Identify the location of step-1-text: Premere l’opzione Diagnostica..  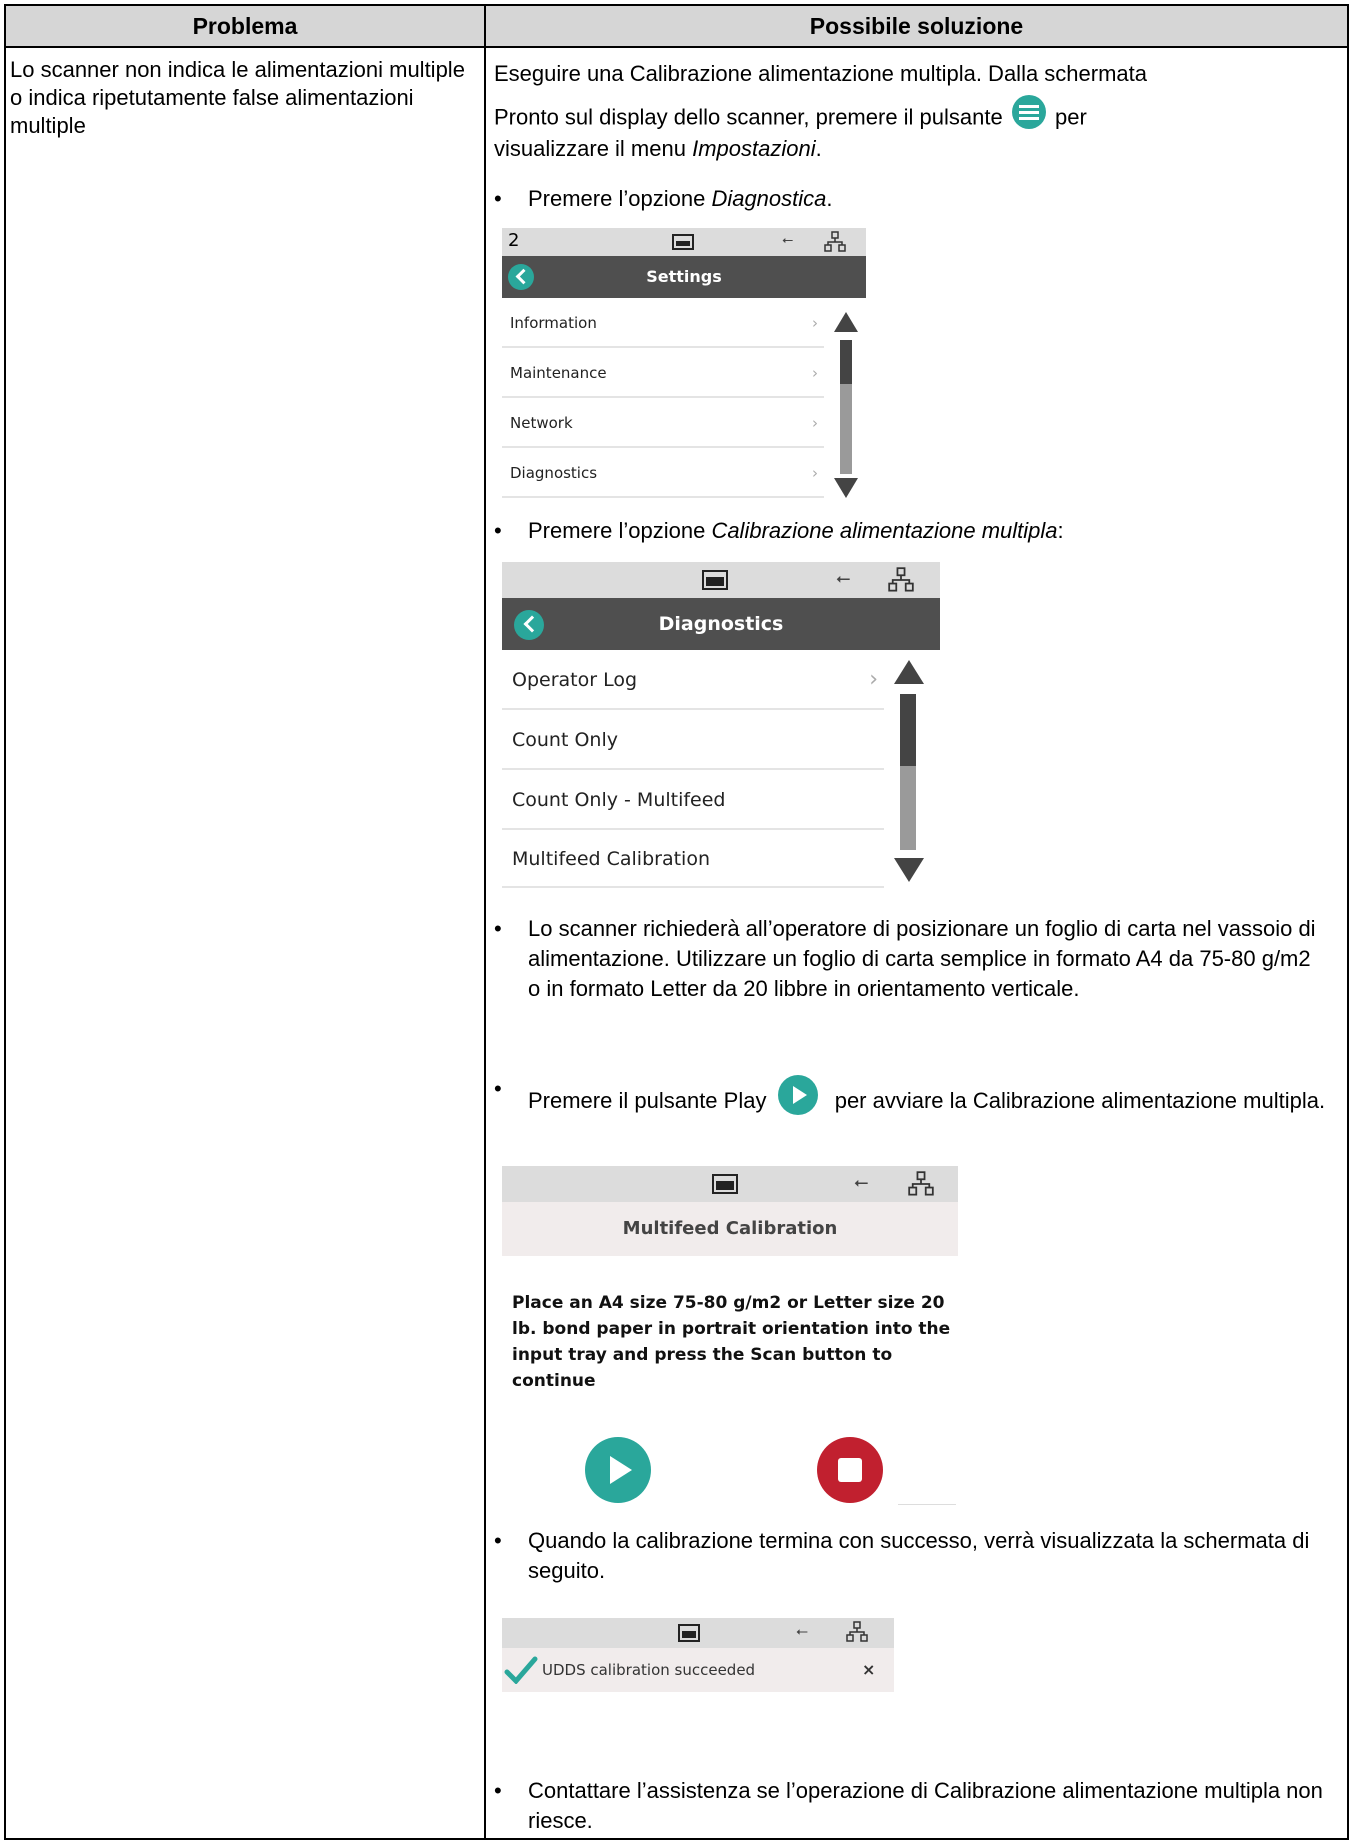
(928, 199).